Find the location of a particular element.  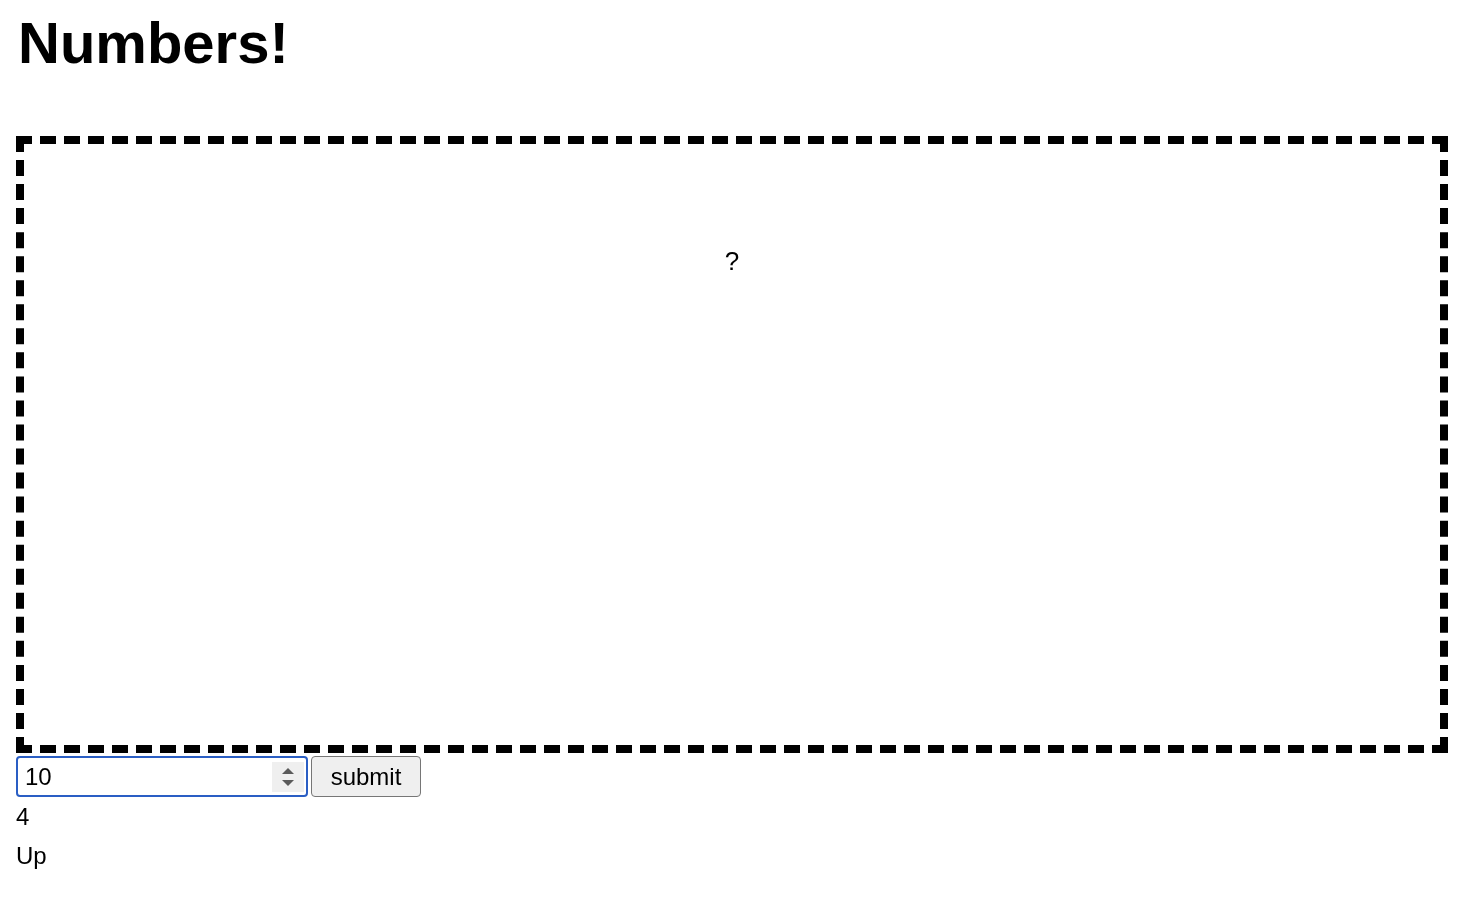

spinner-icon is located at coordinates (288, 776).